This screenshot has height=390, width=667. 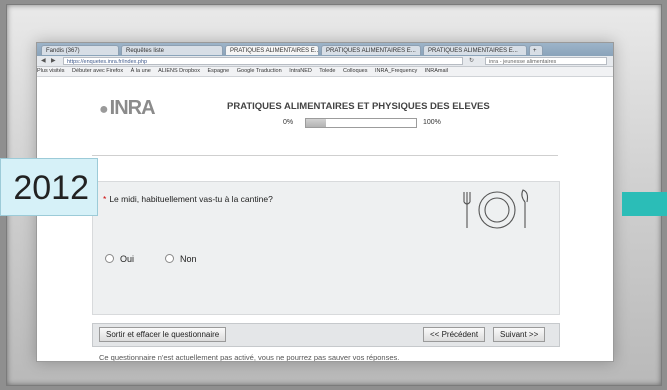 I want to click on bookmark-item: INRAmail, so click(x=436, y=71).